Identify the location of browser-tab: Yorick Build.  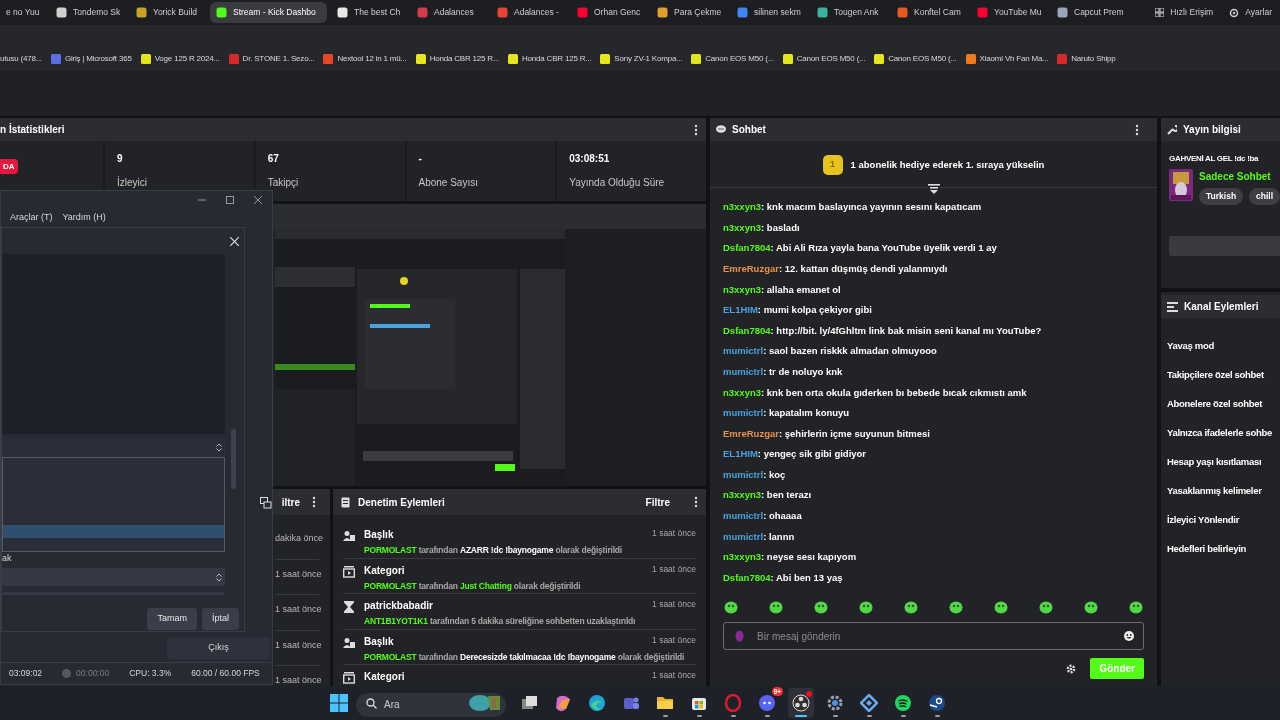
(168, 12).